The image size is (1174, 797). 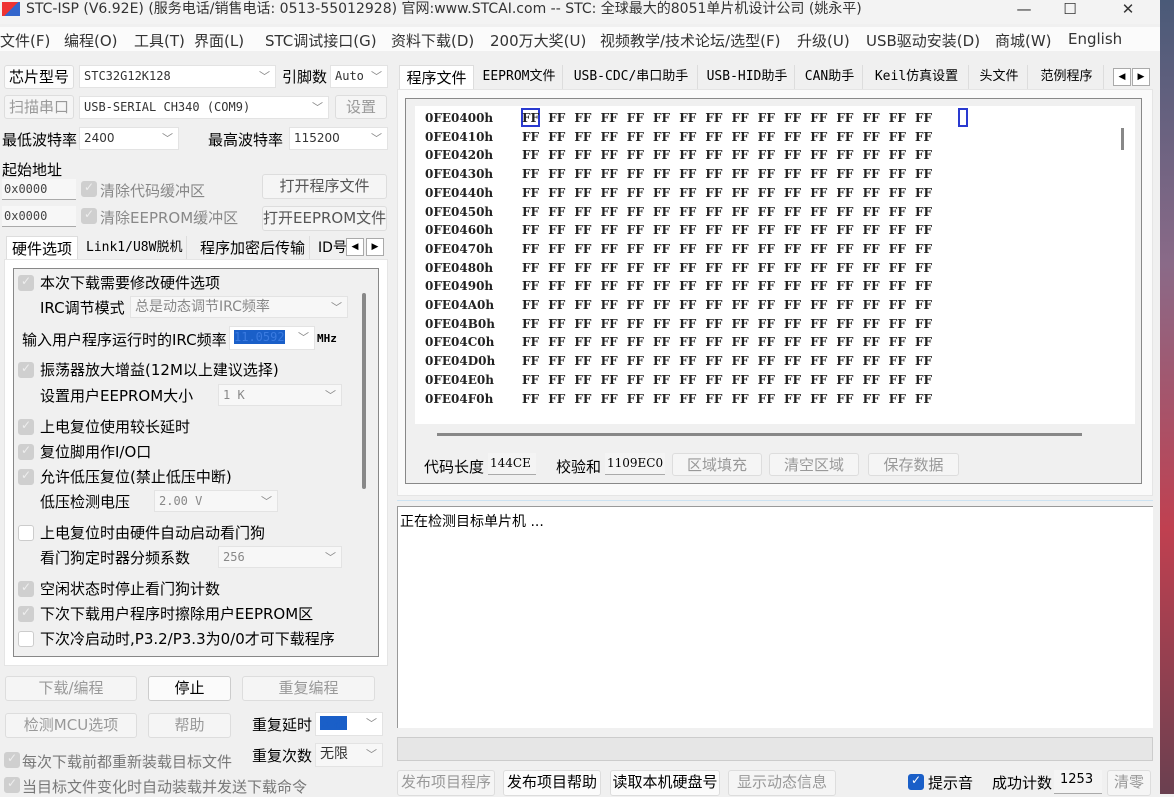 What do you see at coordinates (12, 784) in the screenshot?
I see `auto-reload-checkbox` at bounding box center [12, 784].